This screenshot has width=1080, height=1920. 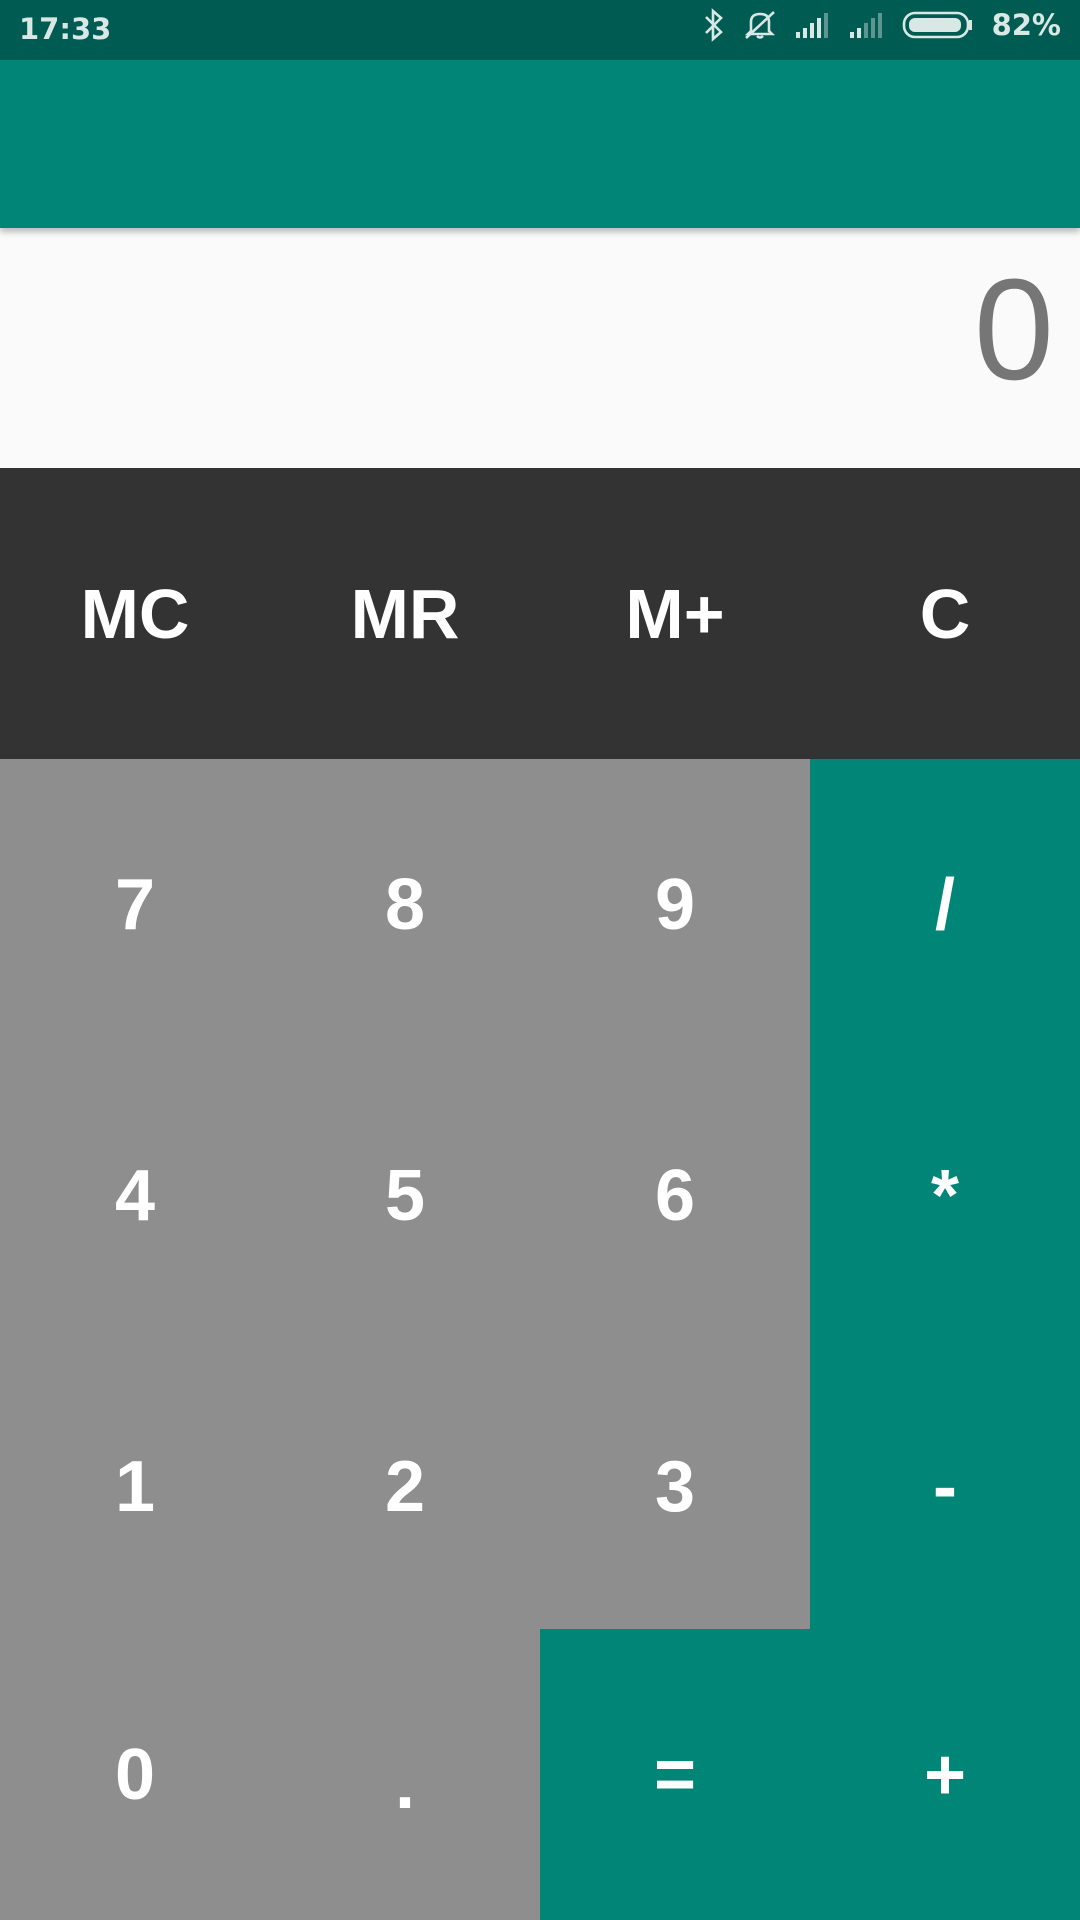 What do you see at coordinates (135, 1195) in the screenshot?
I see `key-4: 4` at bounding box center [135, 1195].